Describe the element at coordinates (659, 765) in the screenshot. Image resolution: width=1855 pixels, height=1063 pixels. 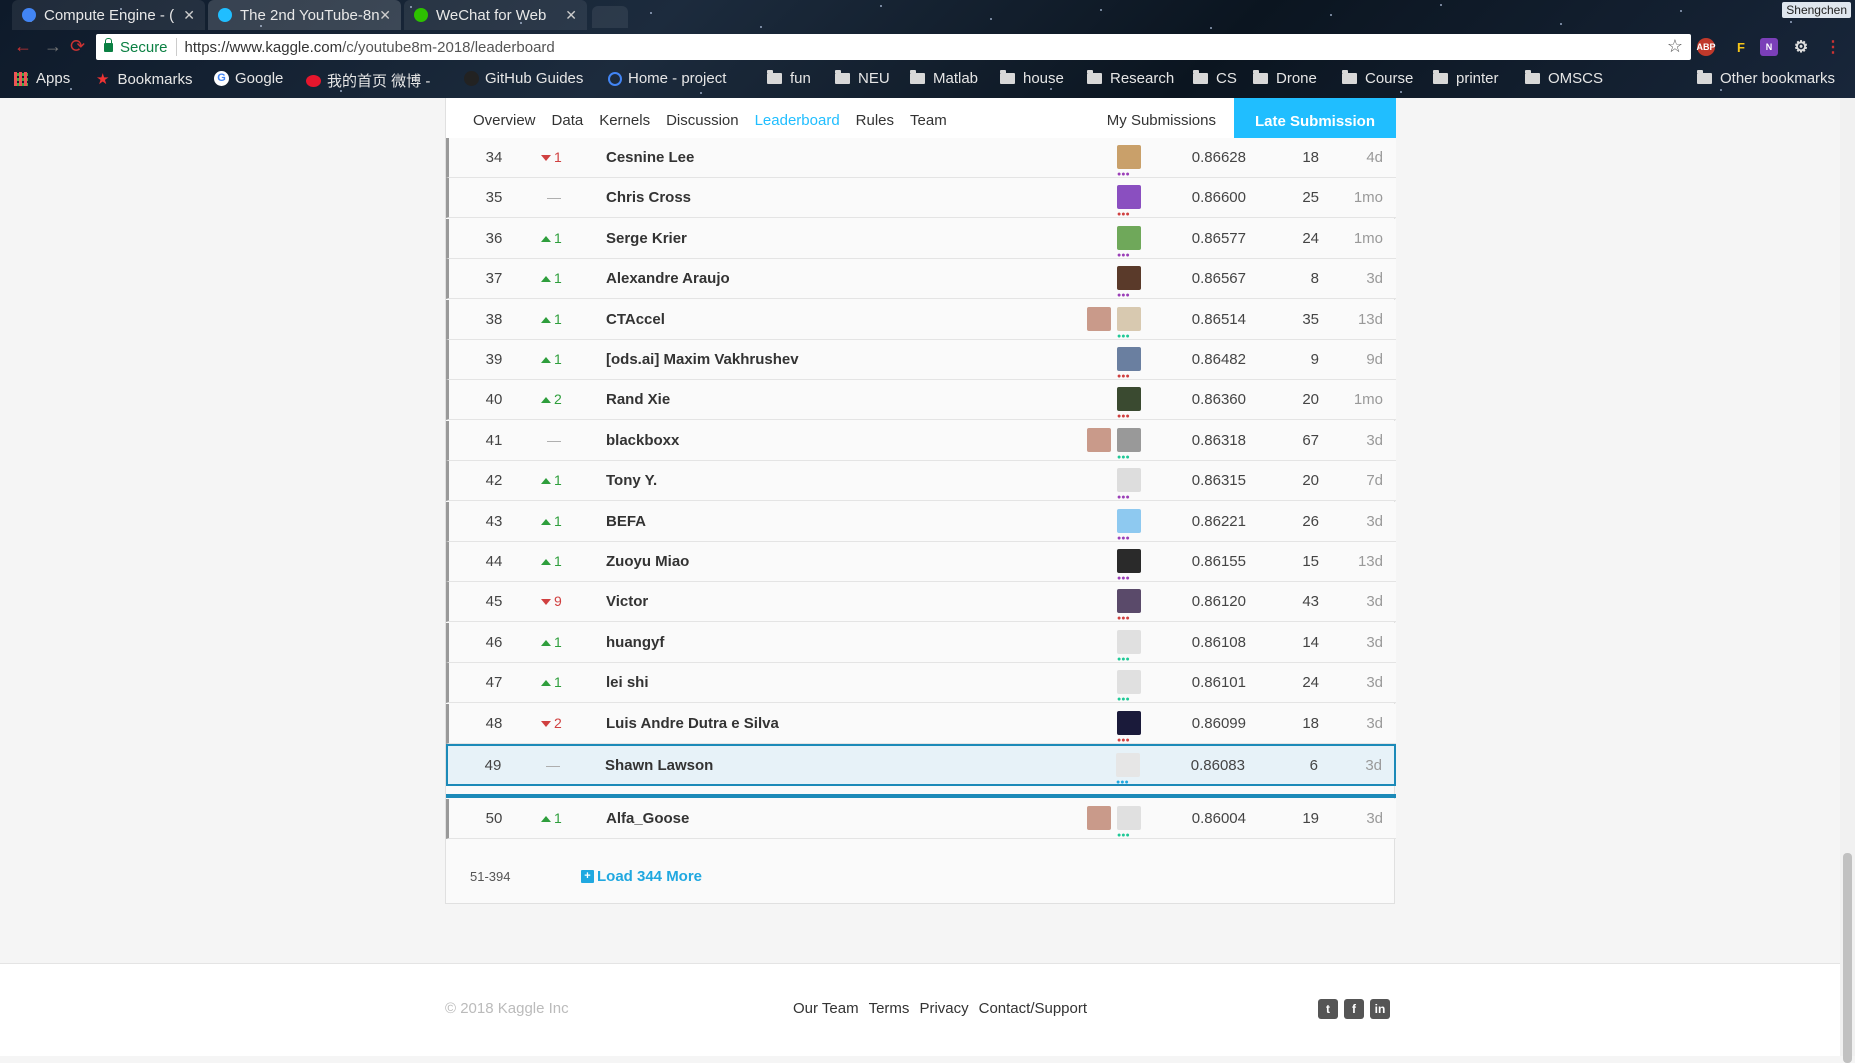
I see `team-name: Shawn Lawson` at that location.